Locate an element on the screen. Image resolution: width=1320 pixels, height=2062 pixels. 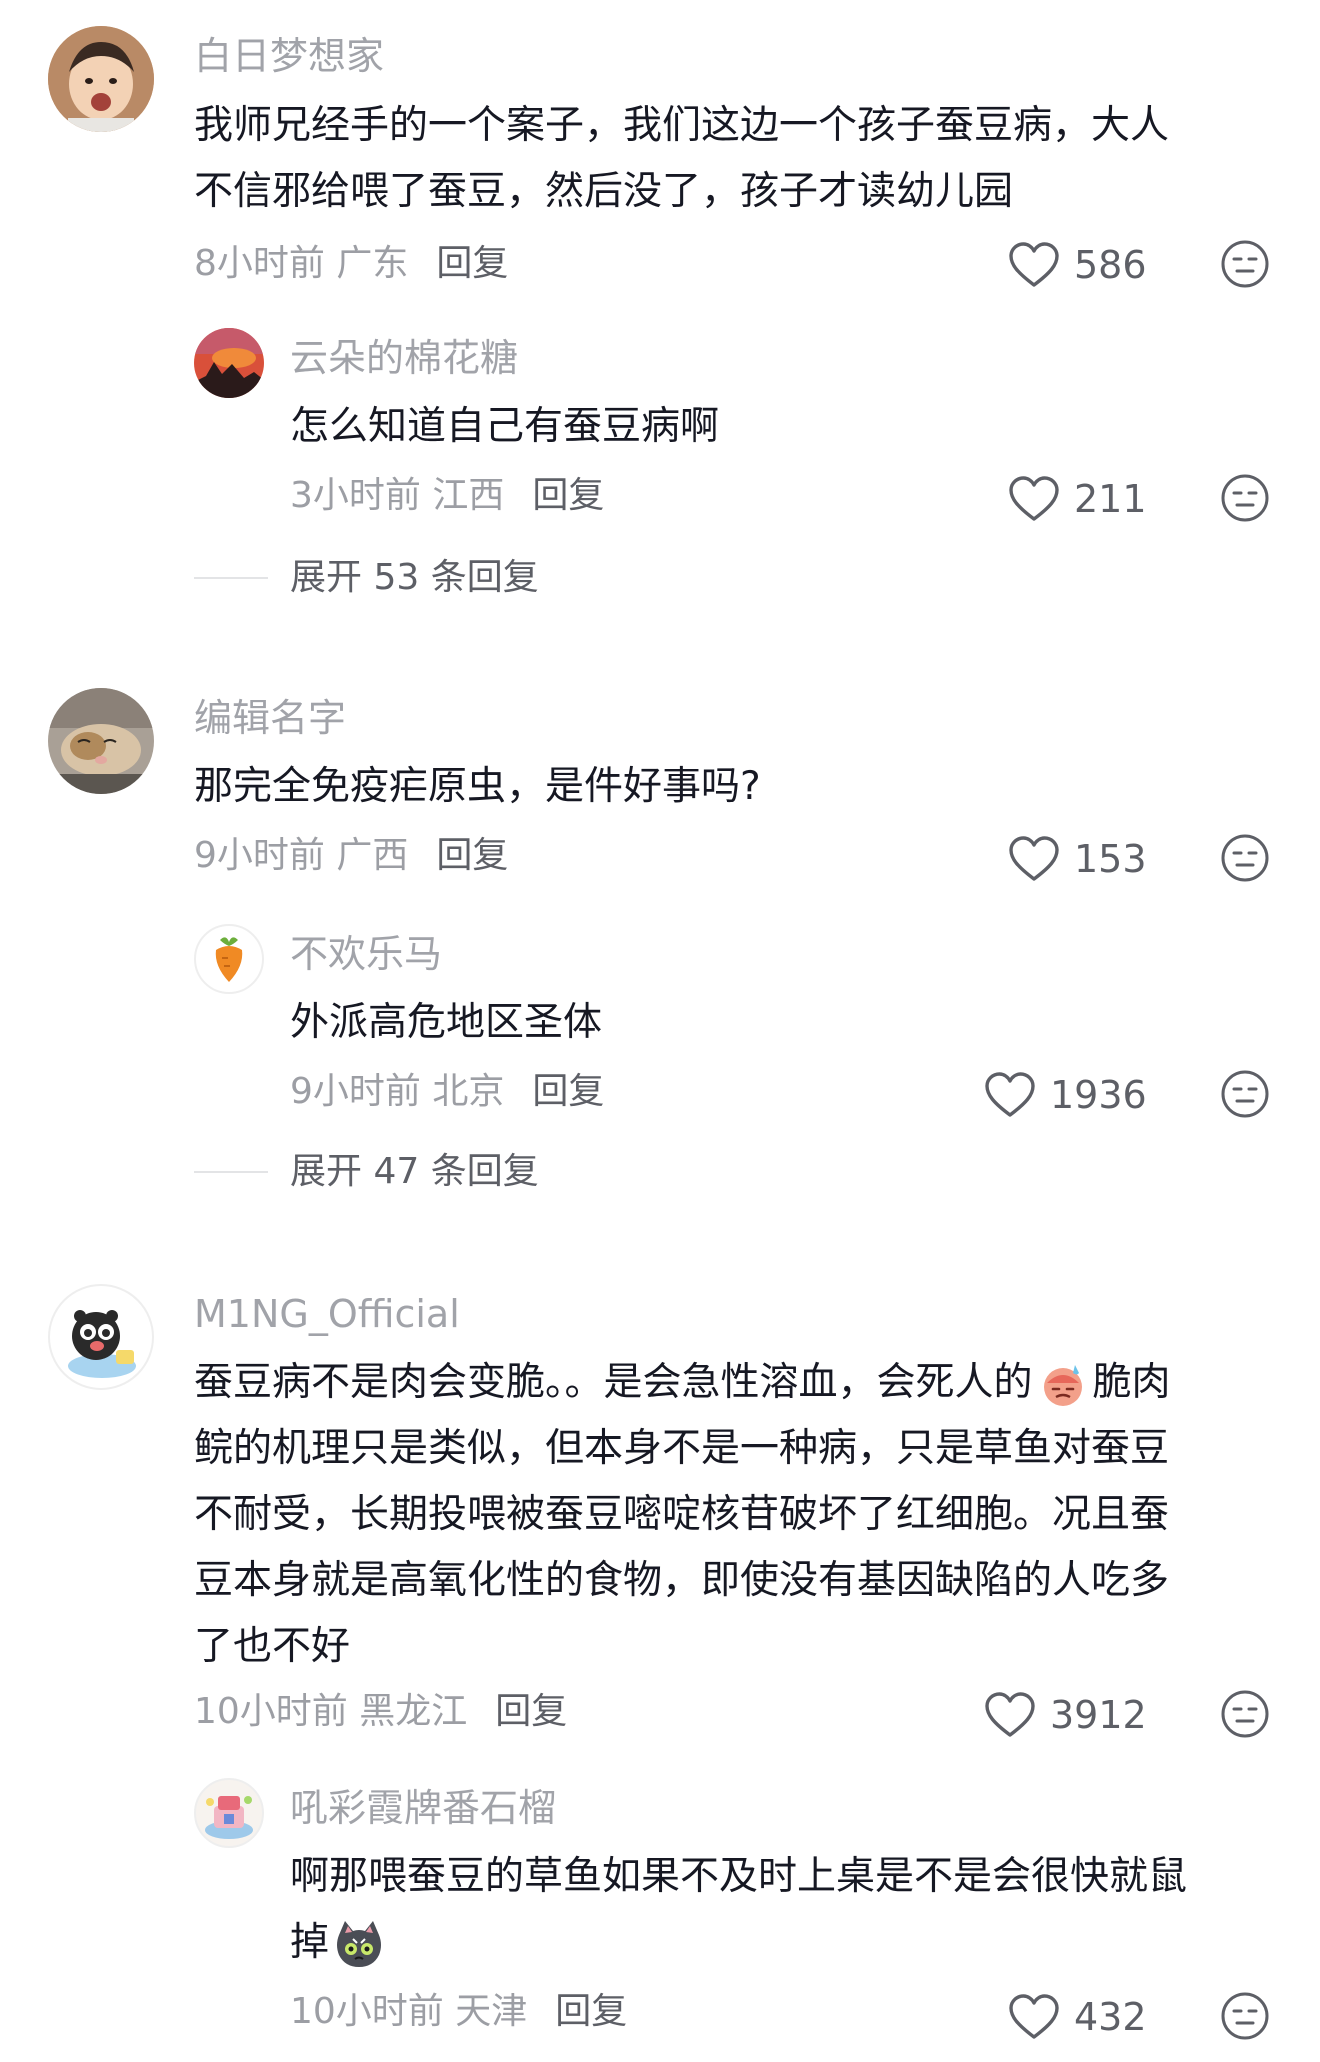
reply-text: 啊那喂蚕豆的草鱼如果不及时上桌是不是会很快就鼠 掉 is located at coordinates (790, 1910).